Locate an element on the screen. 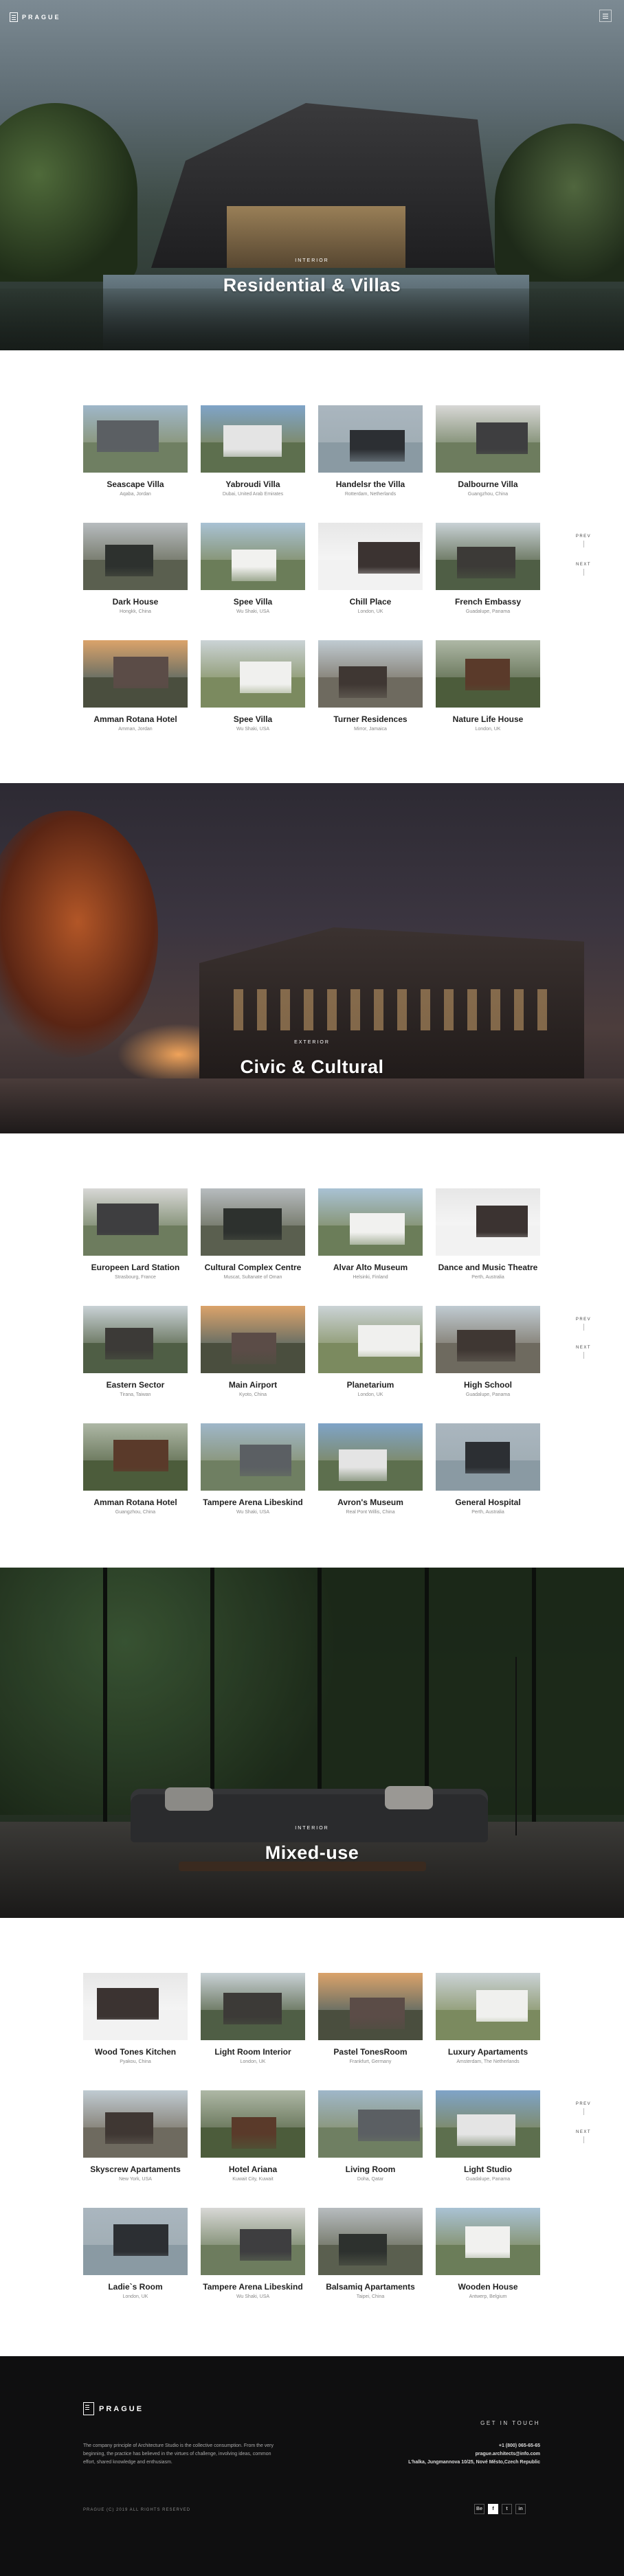  project-card: Avron's Museum Real Pont Willis, China is located at coordinates (370, 1469).